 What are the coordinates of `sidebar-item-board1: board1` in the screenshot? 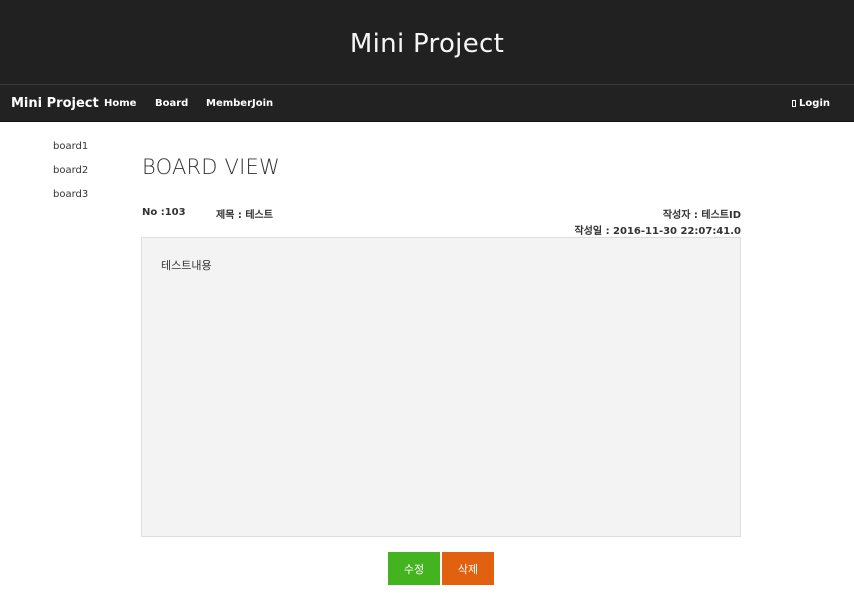 It's located at (70, 146).